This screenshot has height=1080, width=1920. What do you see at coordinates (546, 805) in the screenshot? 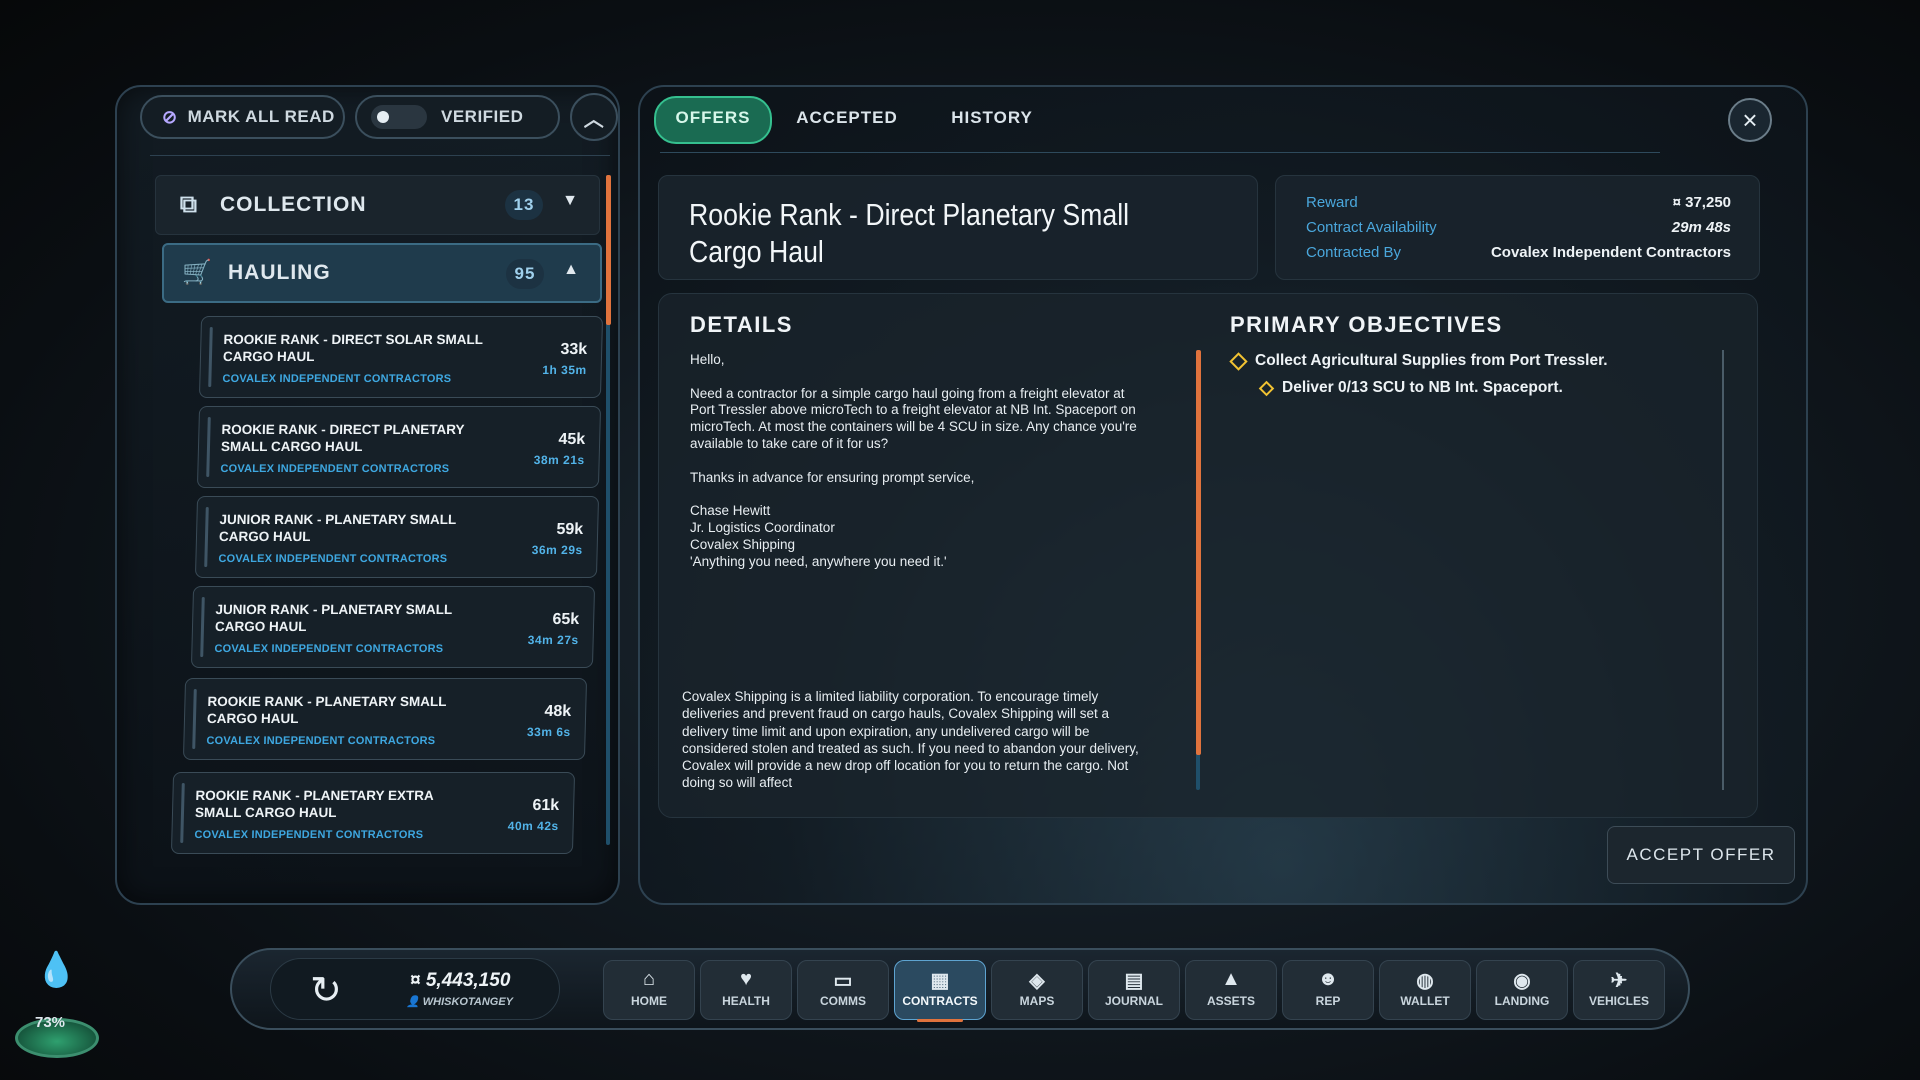
I see `offer-reward: 61k` at bounding box center [546, 805].